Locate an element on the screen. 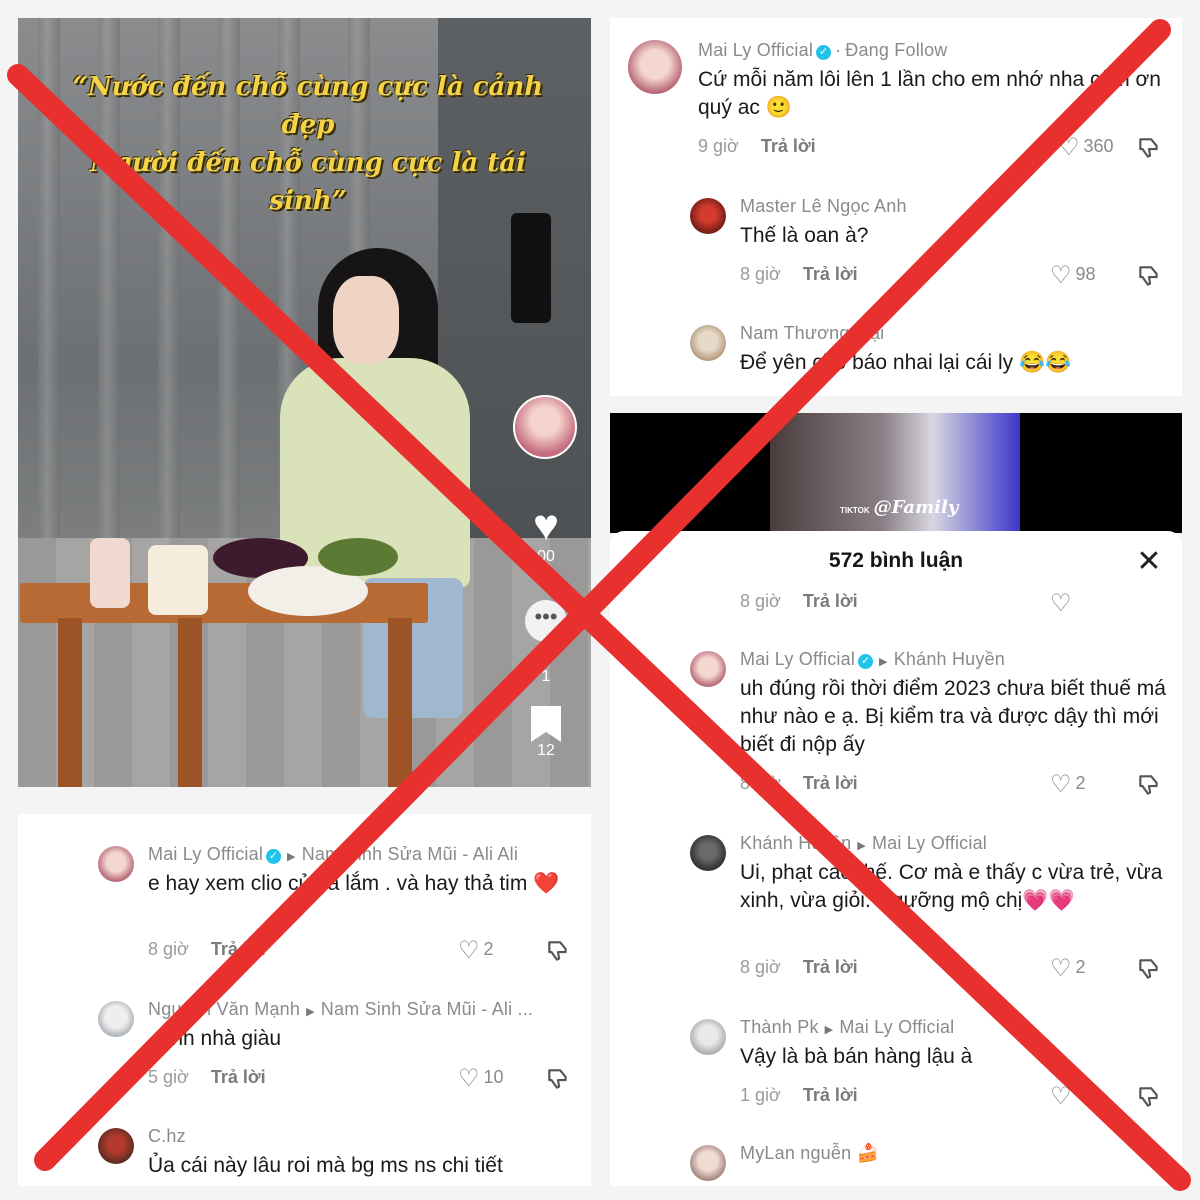 The image size is (1200, 1200). username: Nguyen Văn Mạnh is located at coordinates (224, 1009).